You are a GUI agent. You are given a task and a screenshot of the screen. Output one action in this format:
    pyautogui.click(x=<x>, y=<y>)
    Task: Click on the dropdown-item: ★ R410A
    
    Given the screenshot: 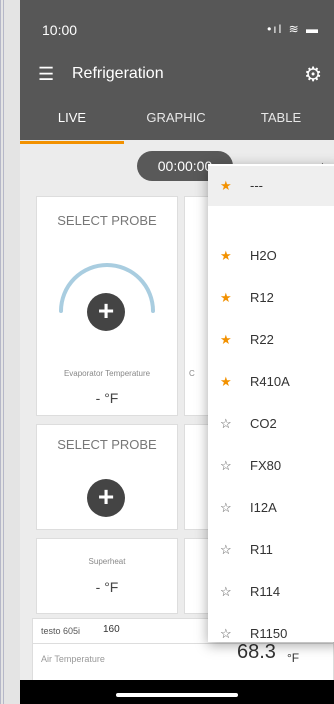 What is the action you would take?
    pyautogui.click(x=271, y=382)
    